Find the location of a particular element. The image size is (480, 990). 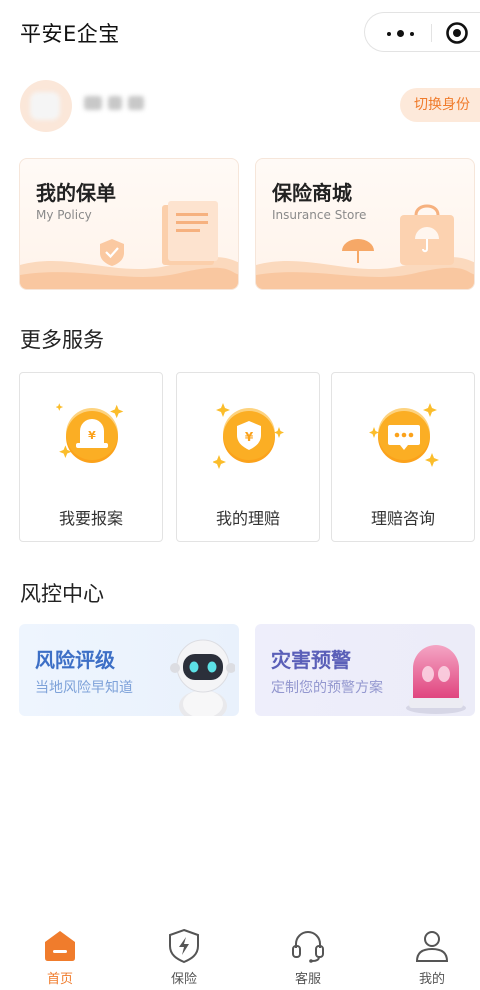

tab-mine: 我的 is located at coordinates (426, 954).